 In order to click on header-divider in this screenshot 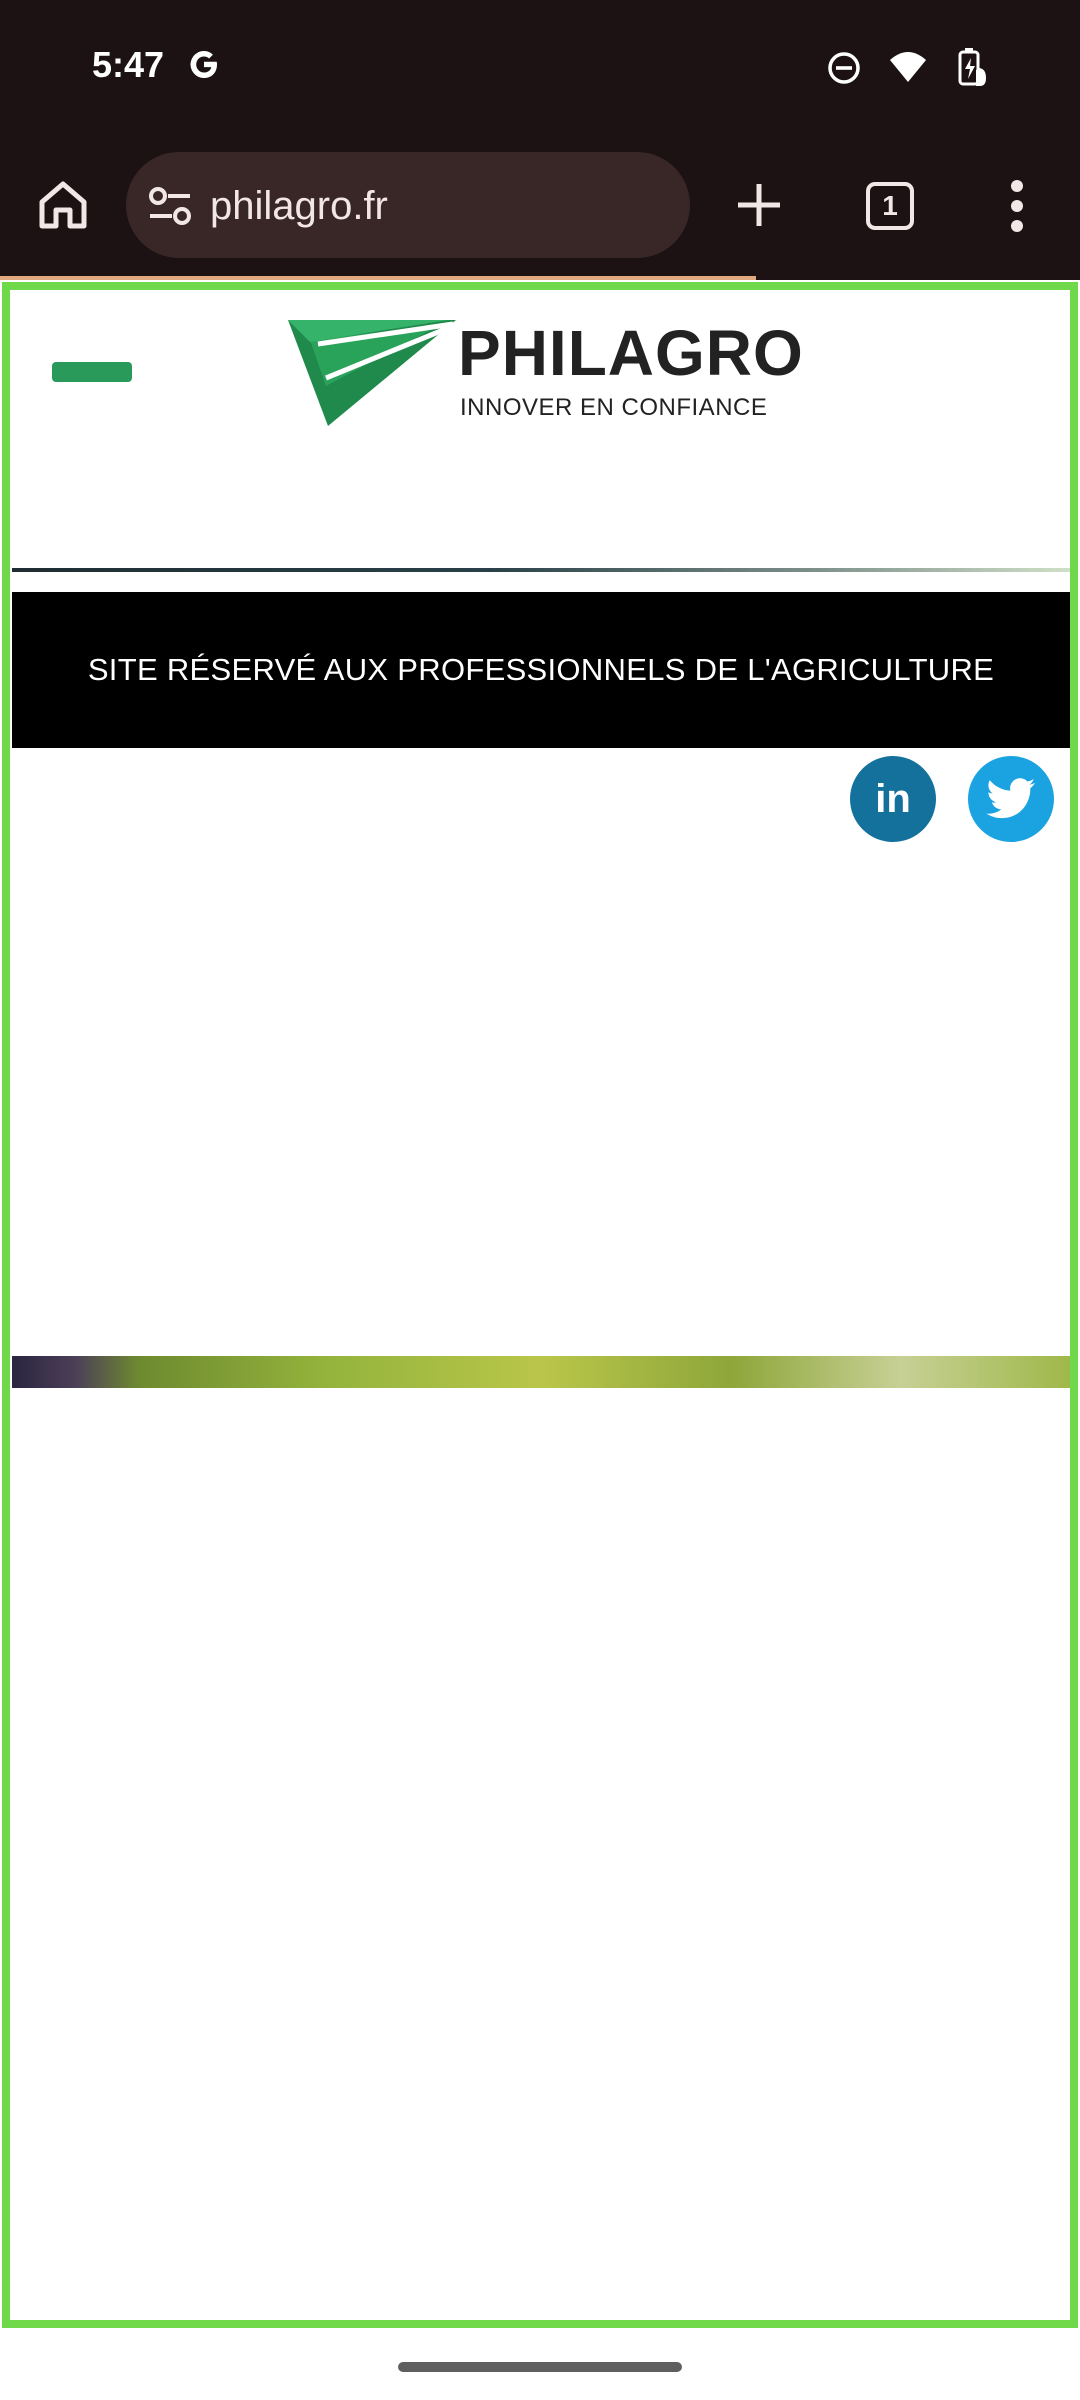, I will do `click(541, 570)`.